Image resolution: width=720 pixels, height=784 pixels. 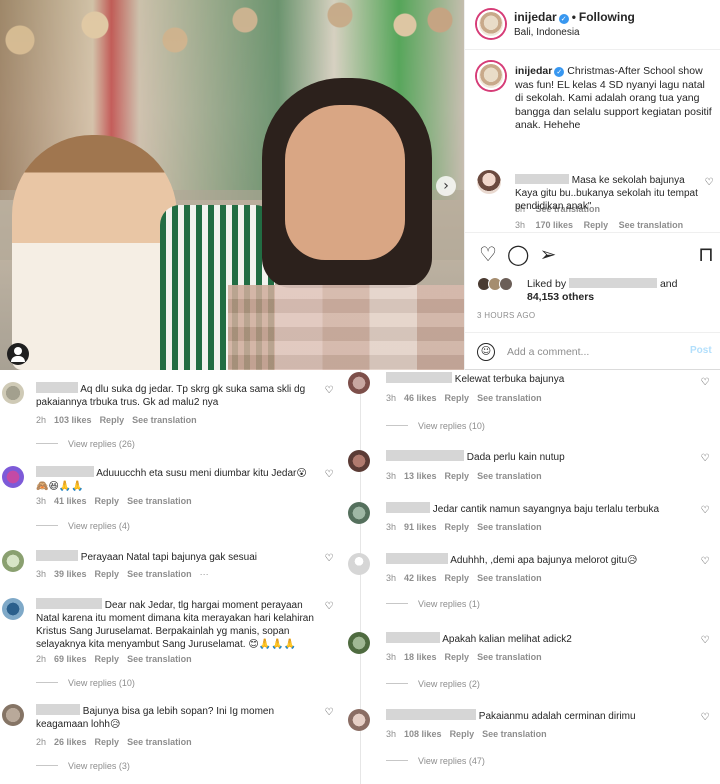 What do you see at coordinates (560, 297) in the screenshot?
I see `likes-count-link: 84,153 others` at bounding box center [560, 297].